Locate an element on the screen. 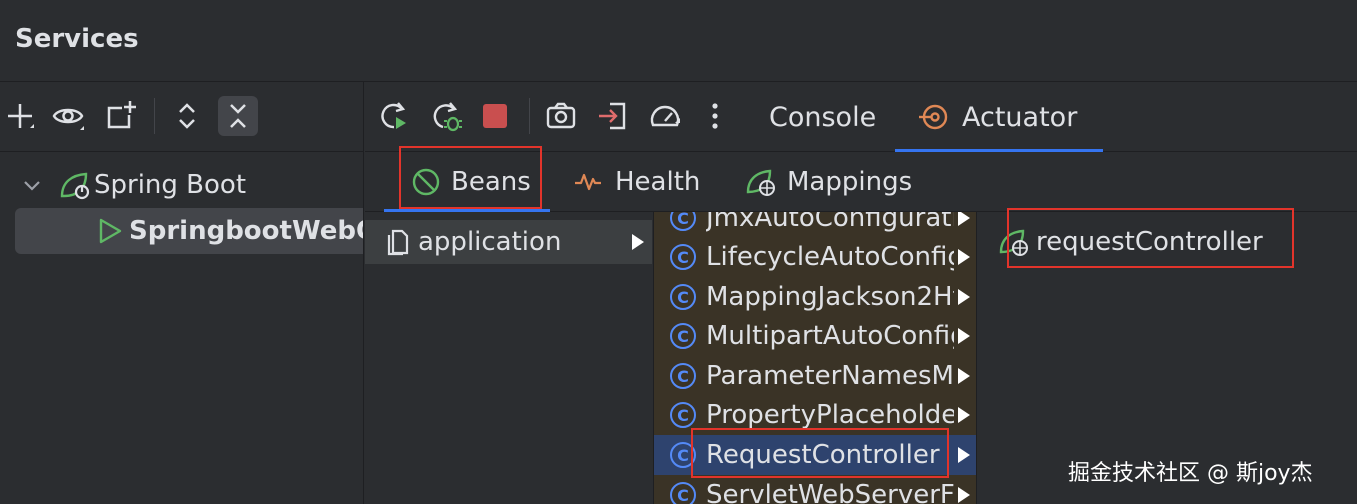  mappings-icon is located at coordinates (761, 182).